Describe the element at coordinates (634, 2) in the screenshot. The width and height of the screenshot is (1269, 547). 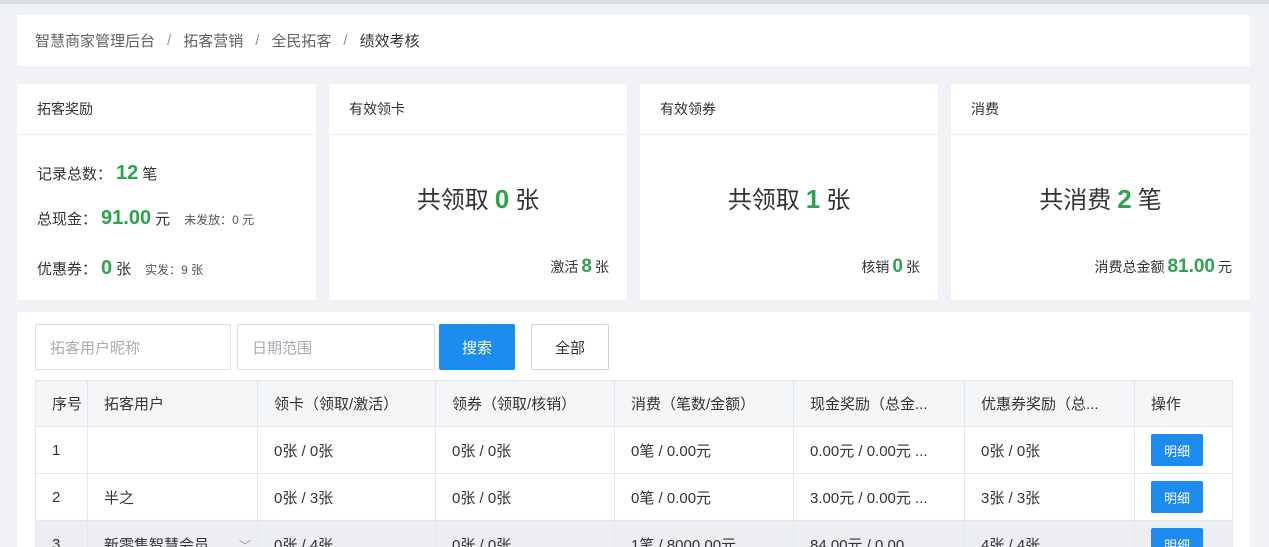
I see `top-shadow-bar` at that location.